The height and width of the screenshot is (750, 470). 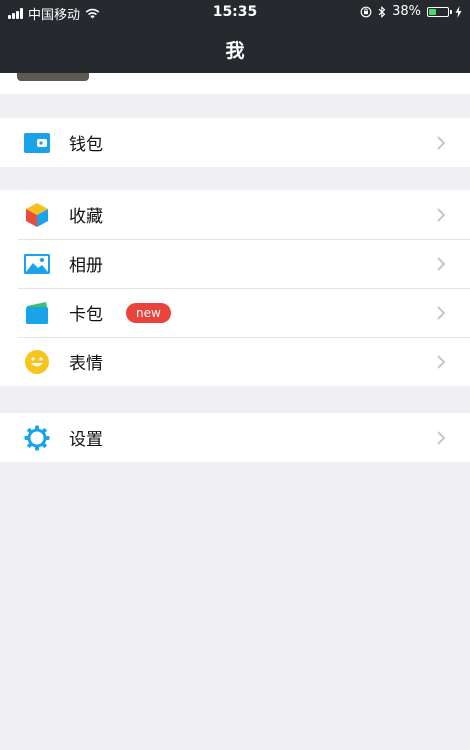 What do you see at coordinates (235, 263) in the screenshot?
I see `menu-item-album: 相册` at bounding box center [235, 263].